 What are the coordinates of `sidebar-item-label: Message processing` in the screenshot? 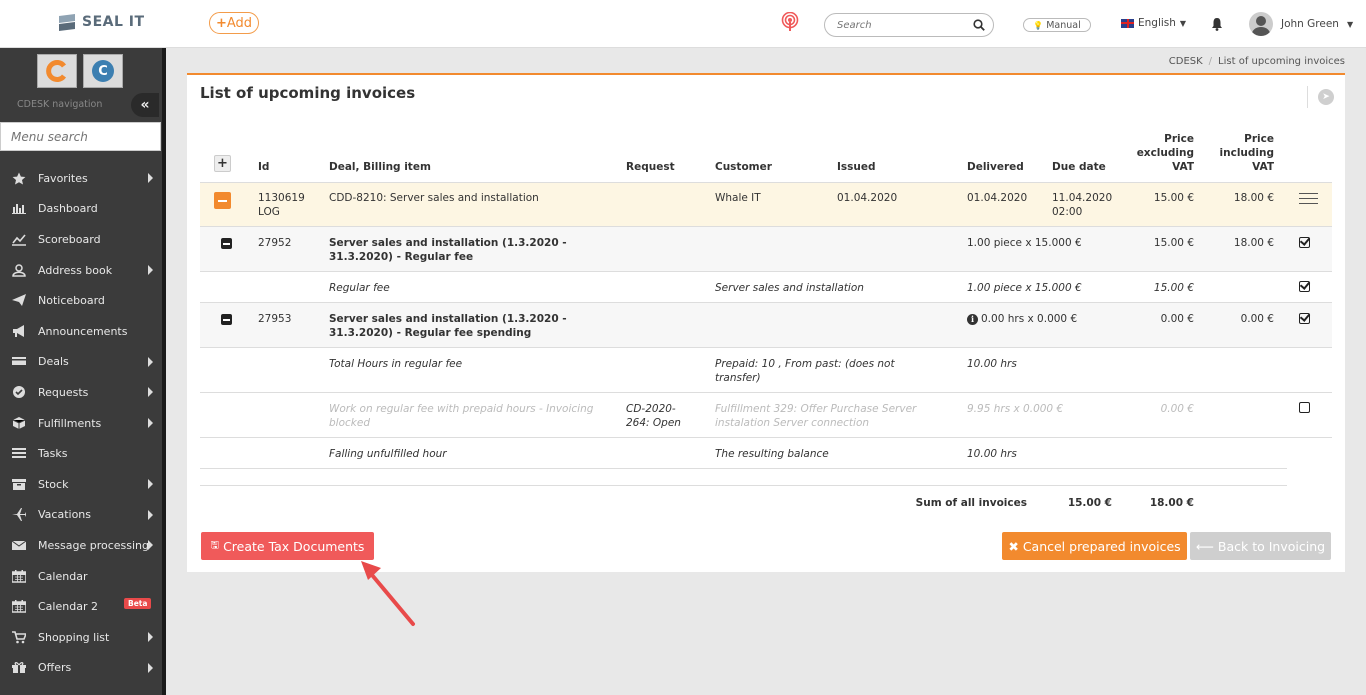 It's located at (93, 545).